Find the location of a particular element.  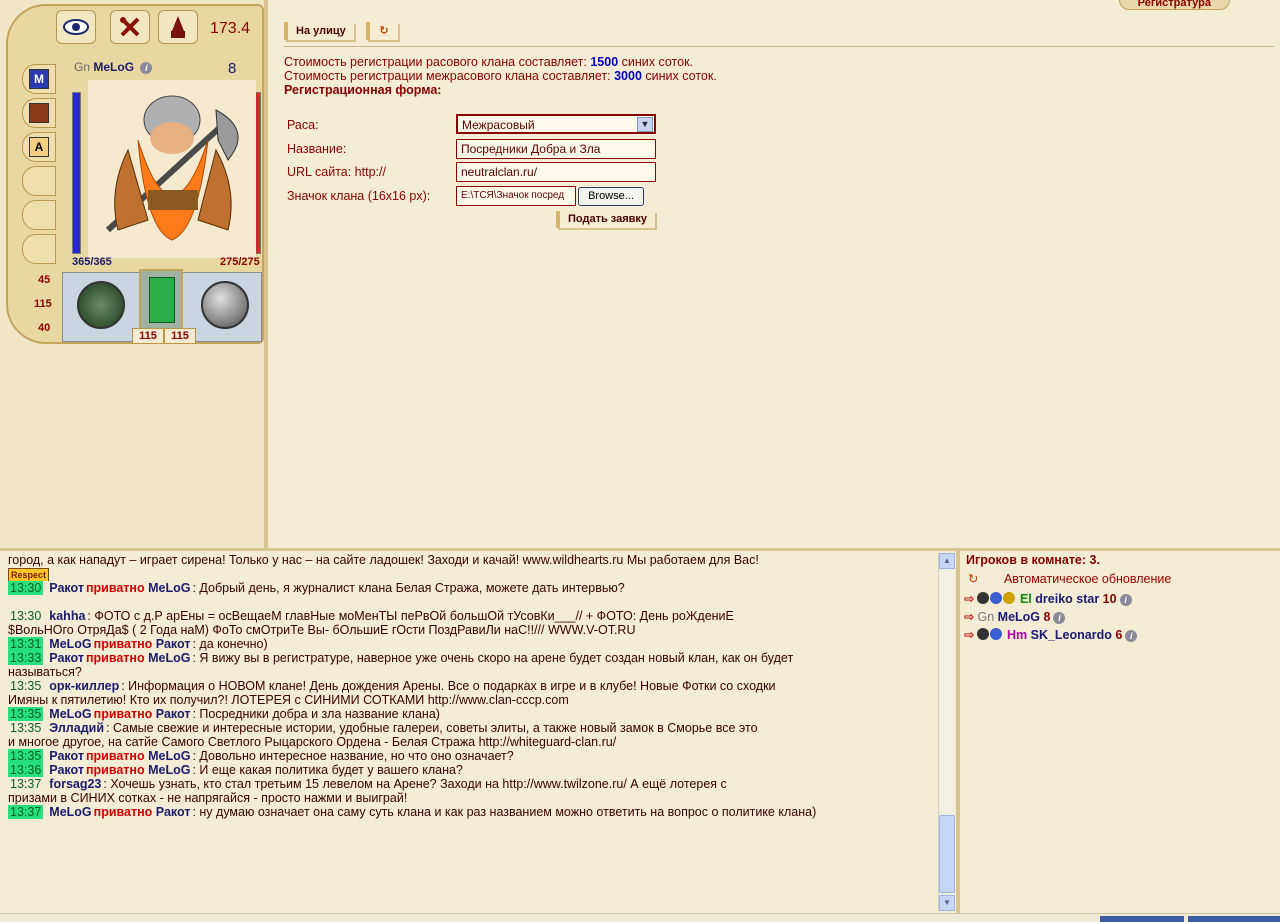

clan-name-input: Посредники Добра и Зла is located at coordinates (556, 149).